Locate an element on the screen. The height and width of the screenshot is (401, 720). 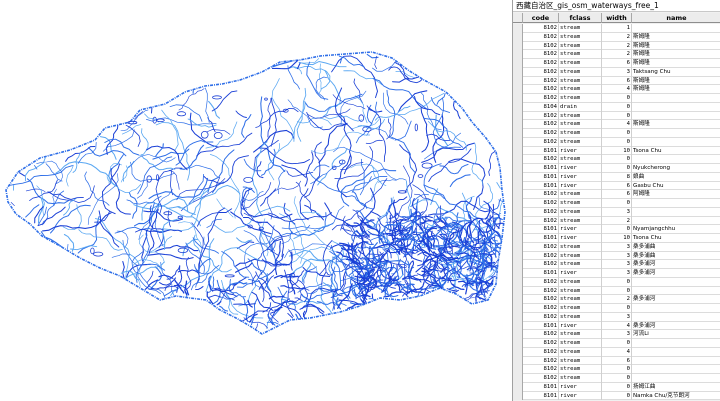
column-header-name: name is located at coordinates (676, 18).